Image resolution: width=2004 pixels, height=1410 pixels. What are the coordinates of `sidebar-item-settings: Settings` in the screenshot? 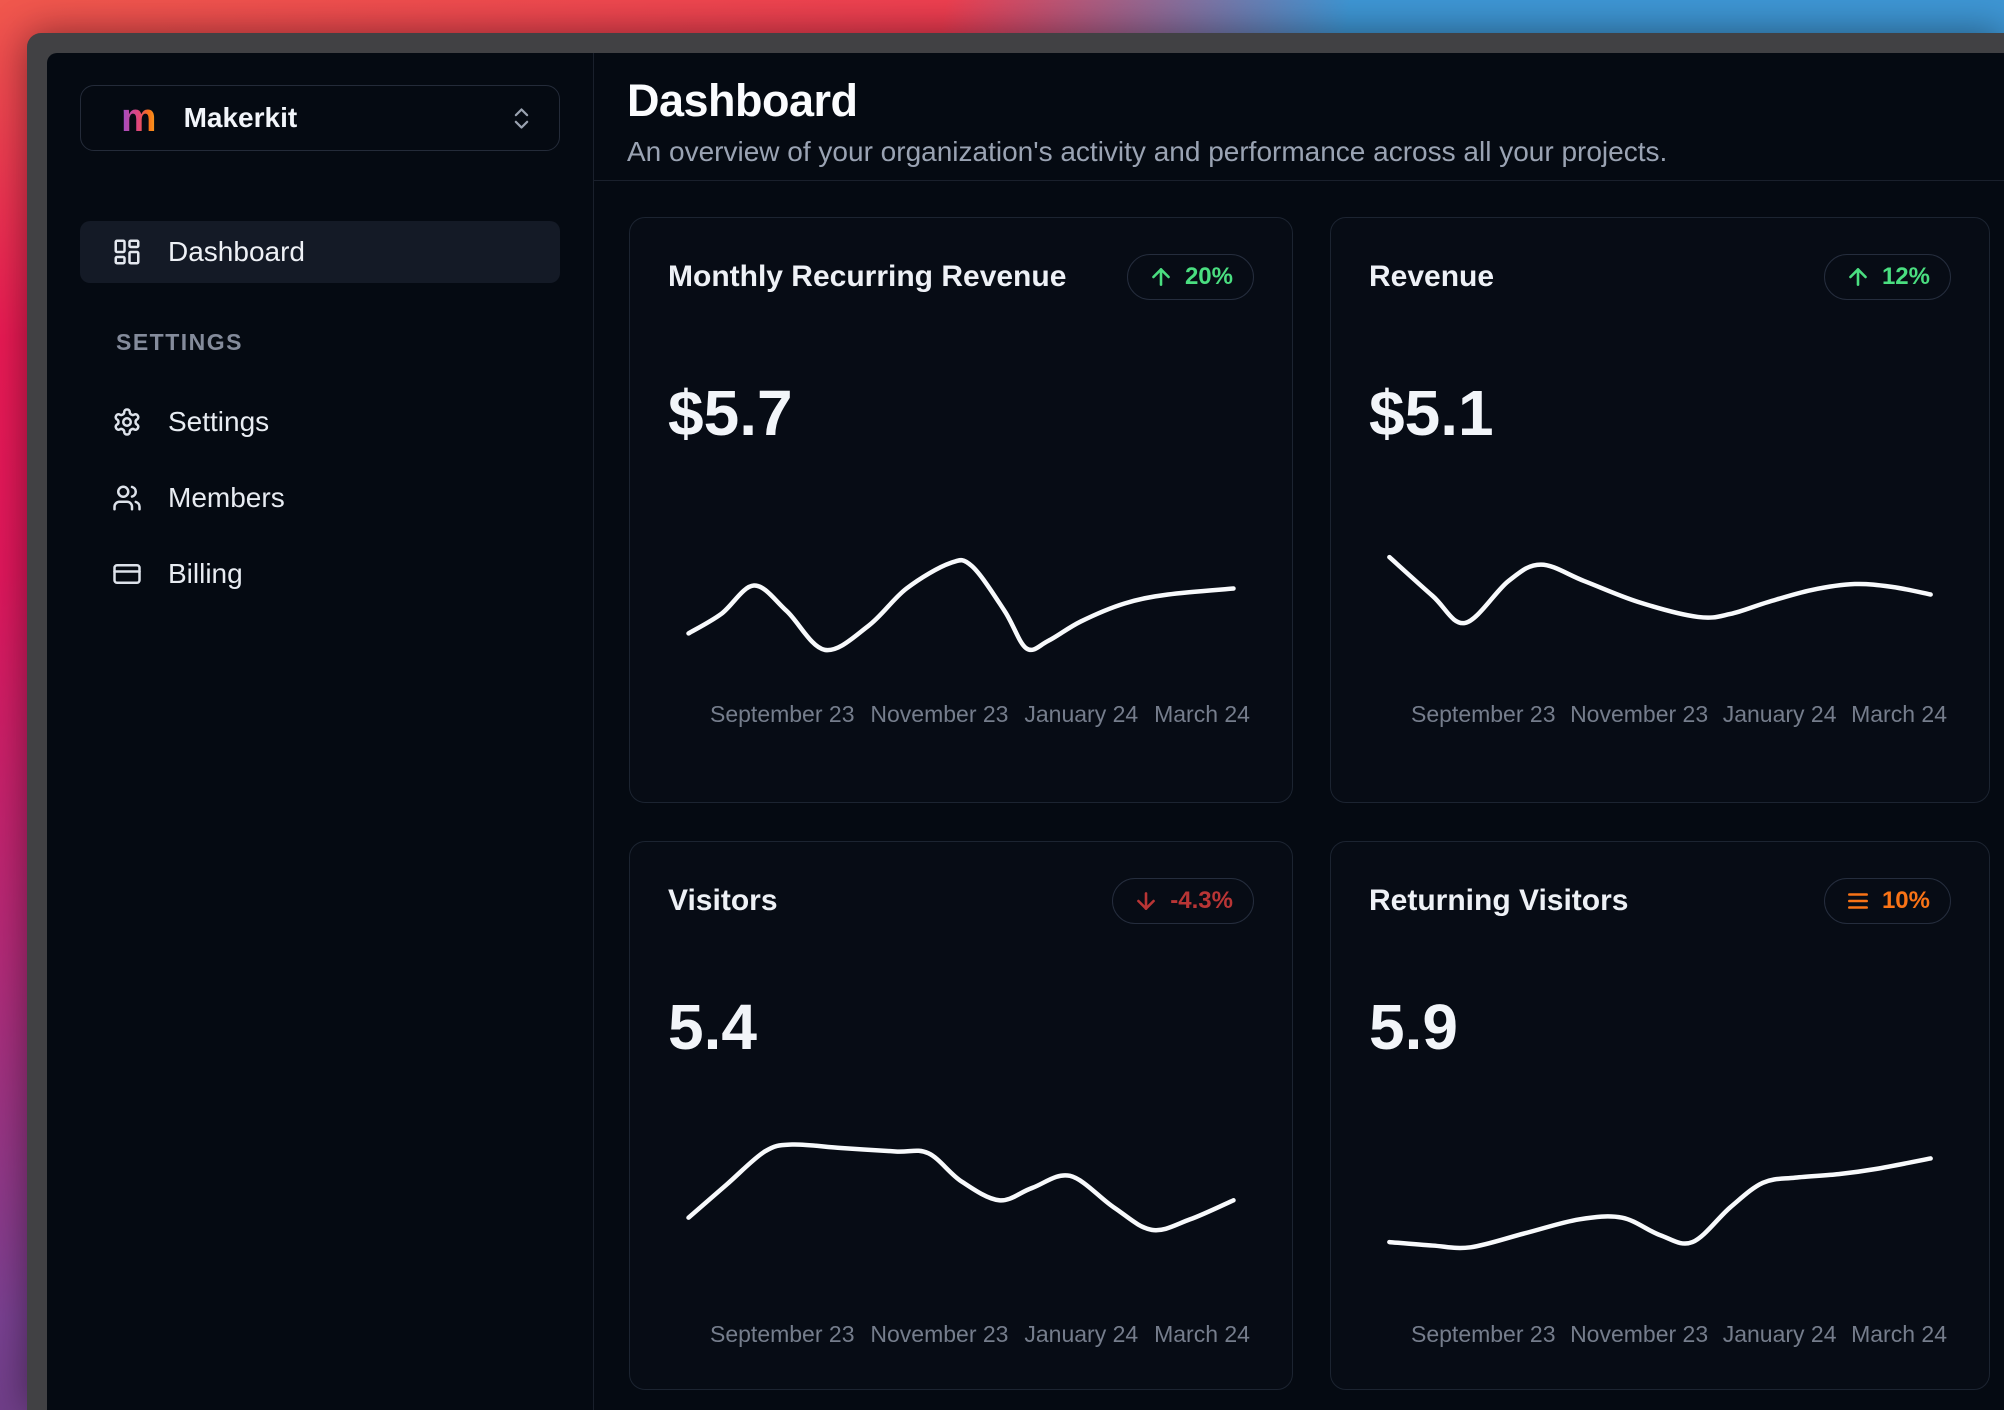 It's located at (320, 422).